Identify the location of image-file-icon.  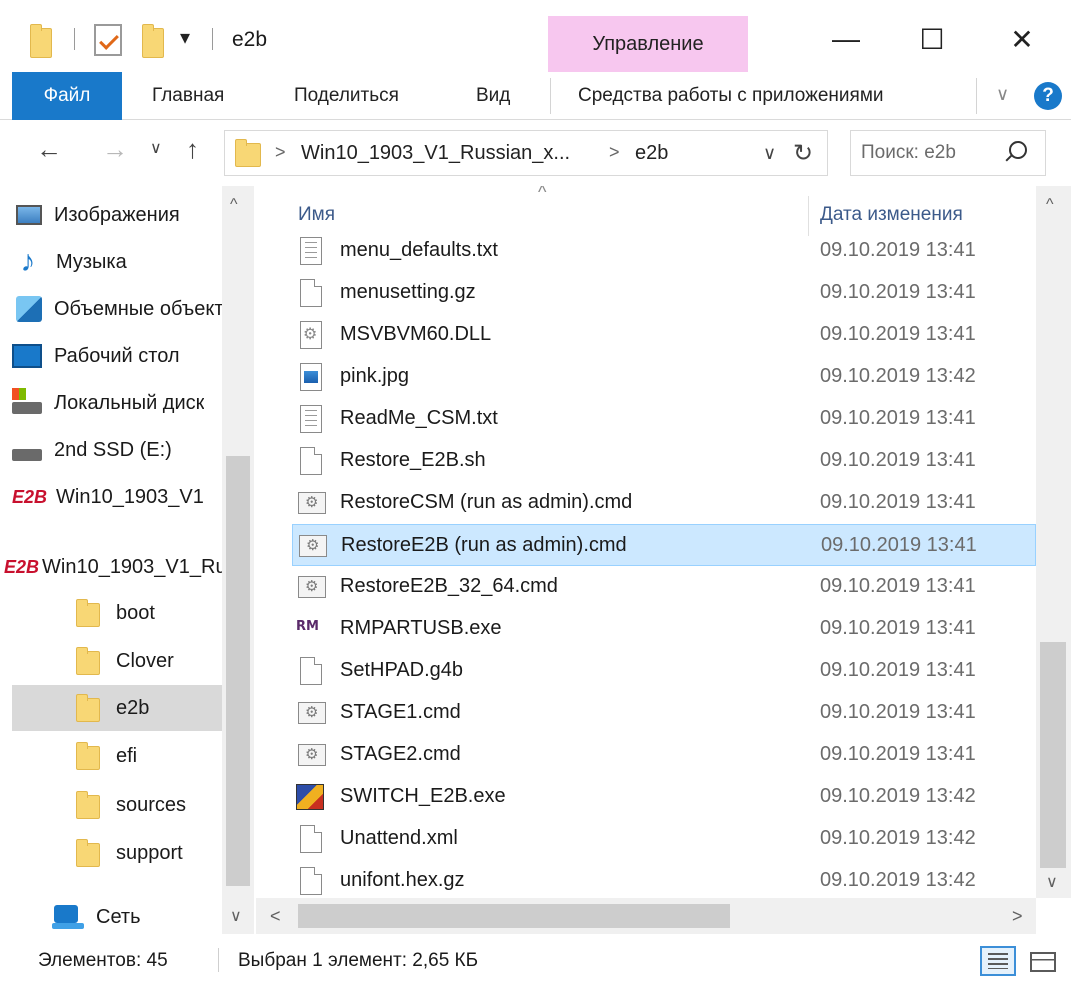
(311, 377).